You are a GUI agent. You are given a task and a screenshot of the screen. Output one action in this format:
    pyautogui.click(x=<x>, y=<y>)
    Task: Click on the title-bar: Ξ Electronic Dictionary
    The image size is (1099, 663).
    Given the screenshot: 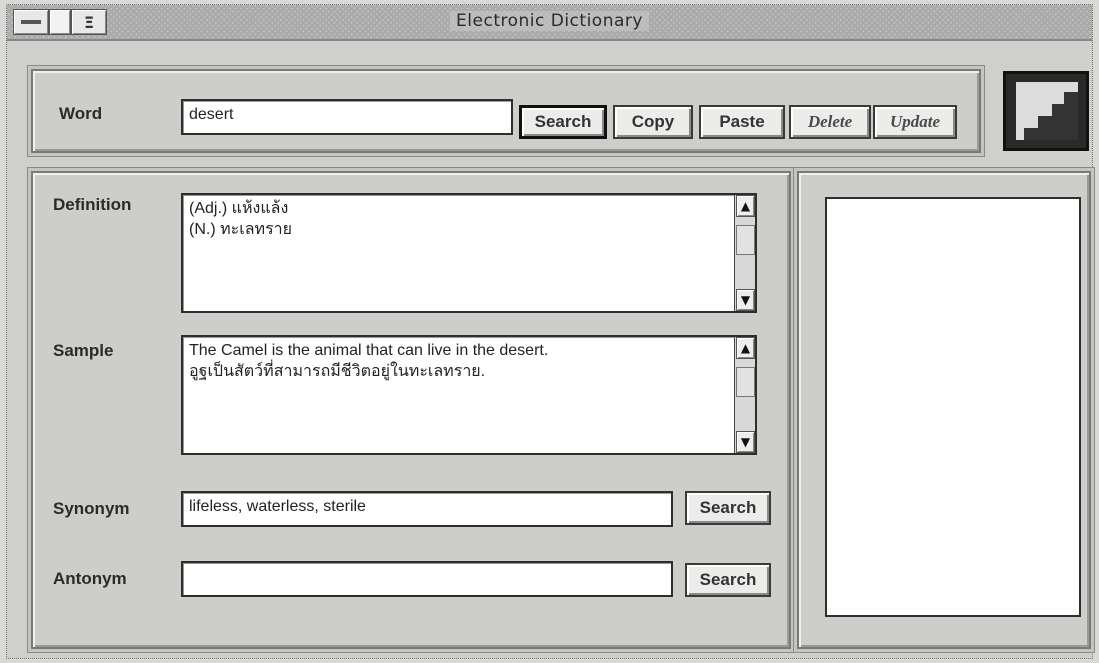 What is the action you would take?
    pyautogui.click(x=549, y=23)
    